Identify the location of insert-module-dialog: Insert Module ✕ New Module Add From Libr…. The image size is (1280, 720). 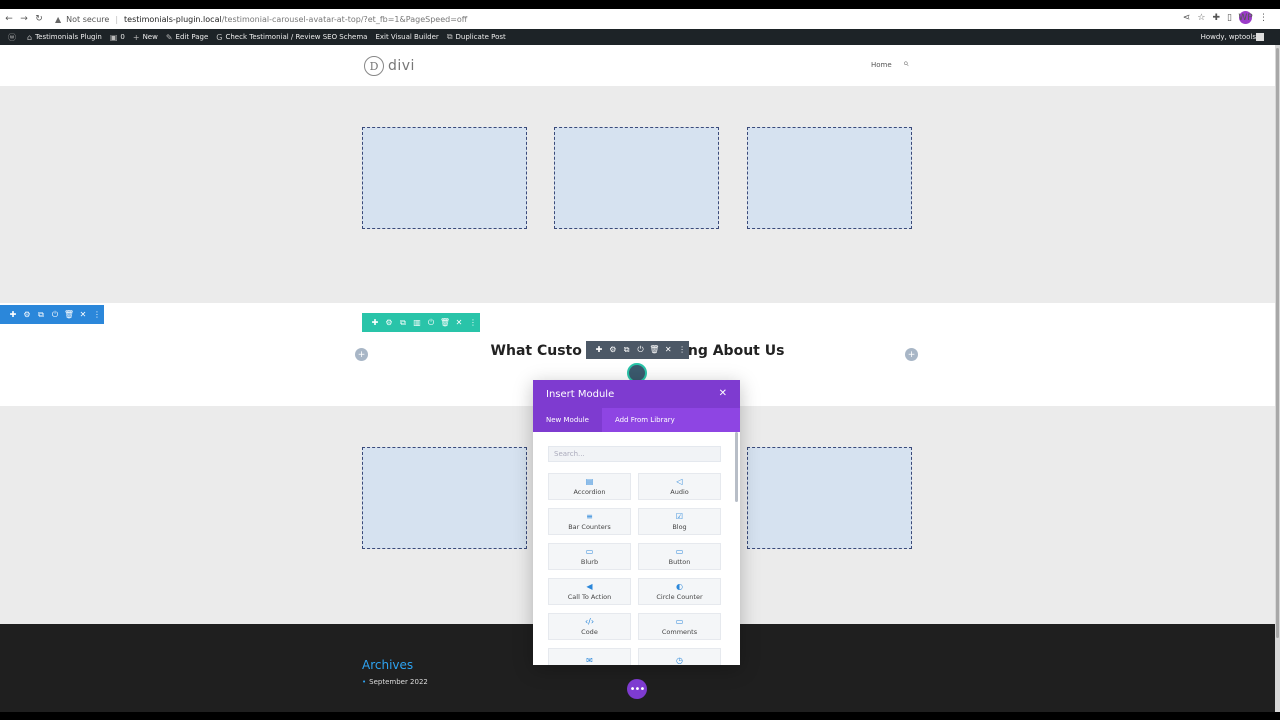
(636, 522).